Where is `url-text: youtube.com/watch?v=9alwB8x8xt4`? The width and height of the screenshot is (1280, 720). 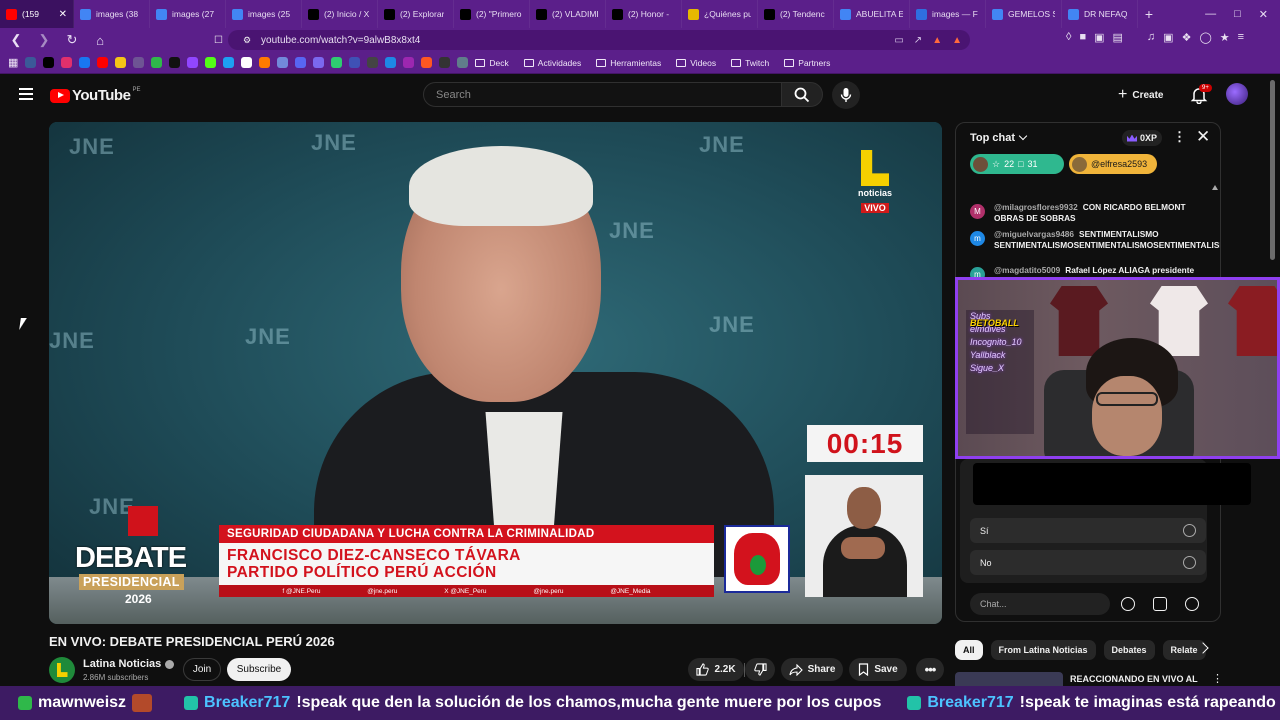 url-text: youtube.com/watch?v=9alwB8x8xt4 is located at coordinates (340, 40).